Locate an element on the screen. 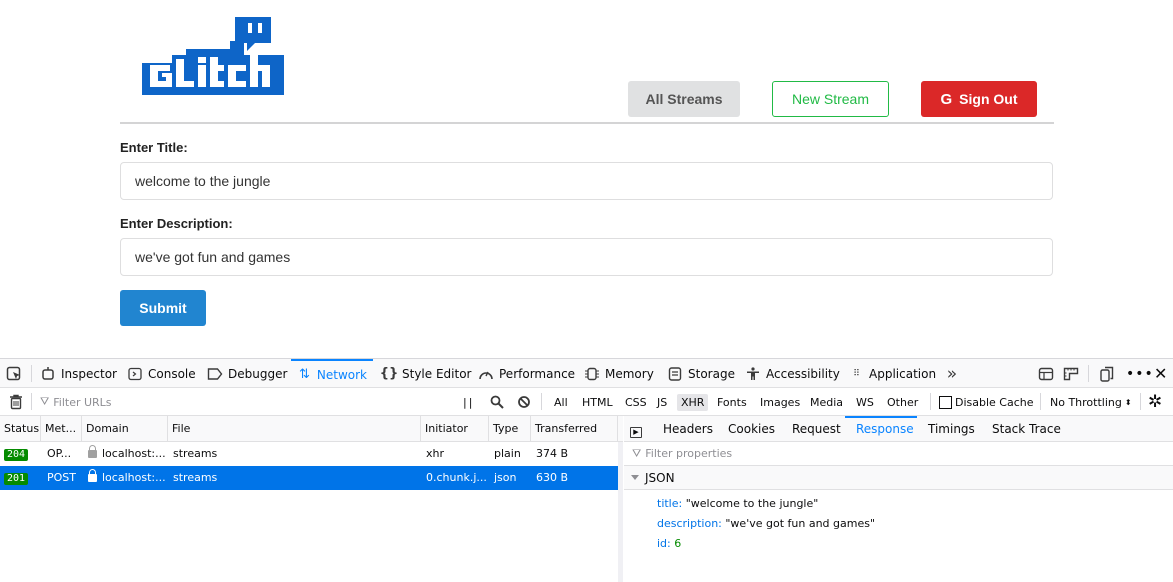 The height and width of the screenshot is (582, 1173). more-tools-button: » is located at coordinates (952, 373).